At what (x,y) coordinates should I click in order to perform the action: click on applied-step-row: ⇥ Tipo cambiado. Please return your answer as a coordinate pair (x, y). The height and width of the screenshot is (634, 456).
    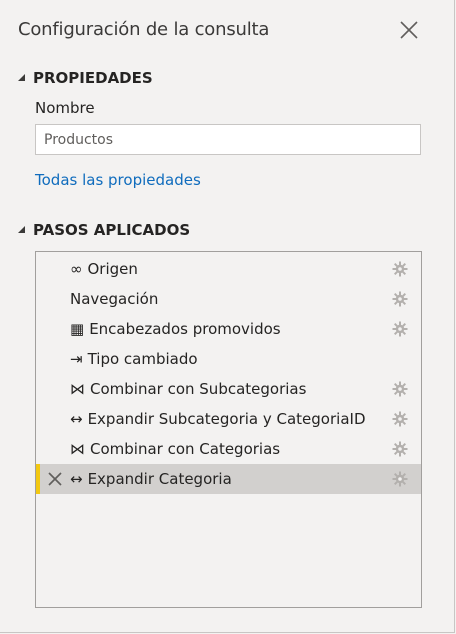
    Looking at the image, I should click on (228, 359).